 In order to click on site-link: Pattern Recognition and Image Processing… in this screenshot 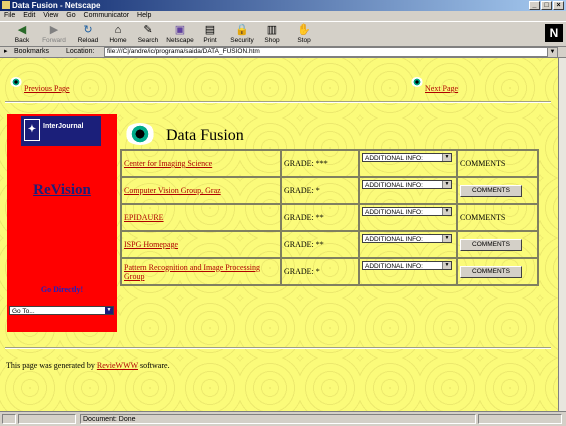, I will do `click(192, 272)`.